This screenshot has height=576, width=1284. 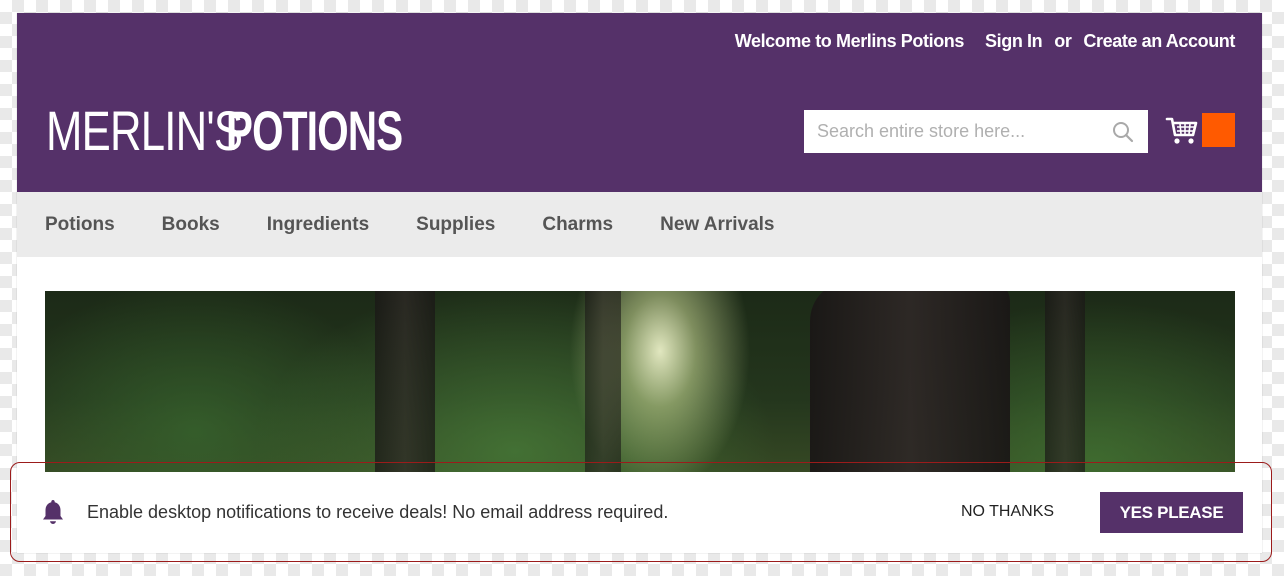 What do you see at coordinates (1171, 512) in the screenshot?
I see `yes-please-button: YES PLEASE` at bounding box center [1171, 512].